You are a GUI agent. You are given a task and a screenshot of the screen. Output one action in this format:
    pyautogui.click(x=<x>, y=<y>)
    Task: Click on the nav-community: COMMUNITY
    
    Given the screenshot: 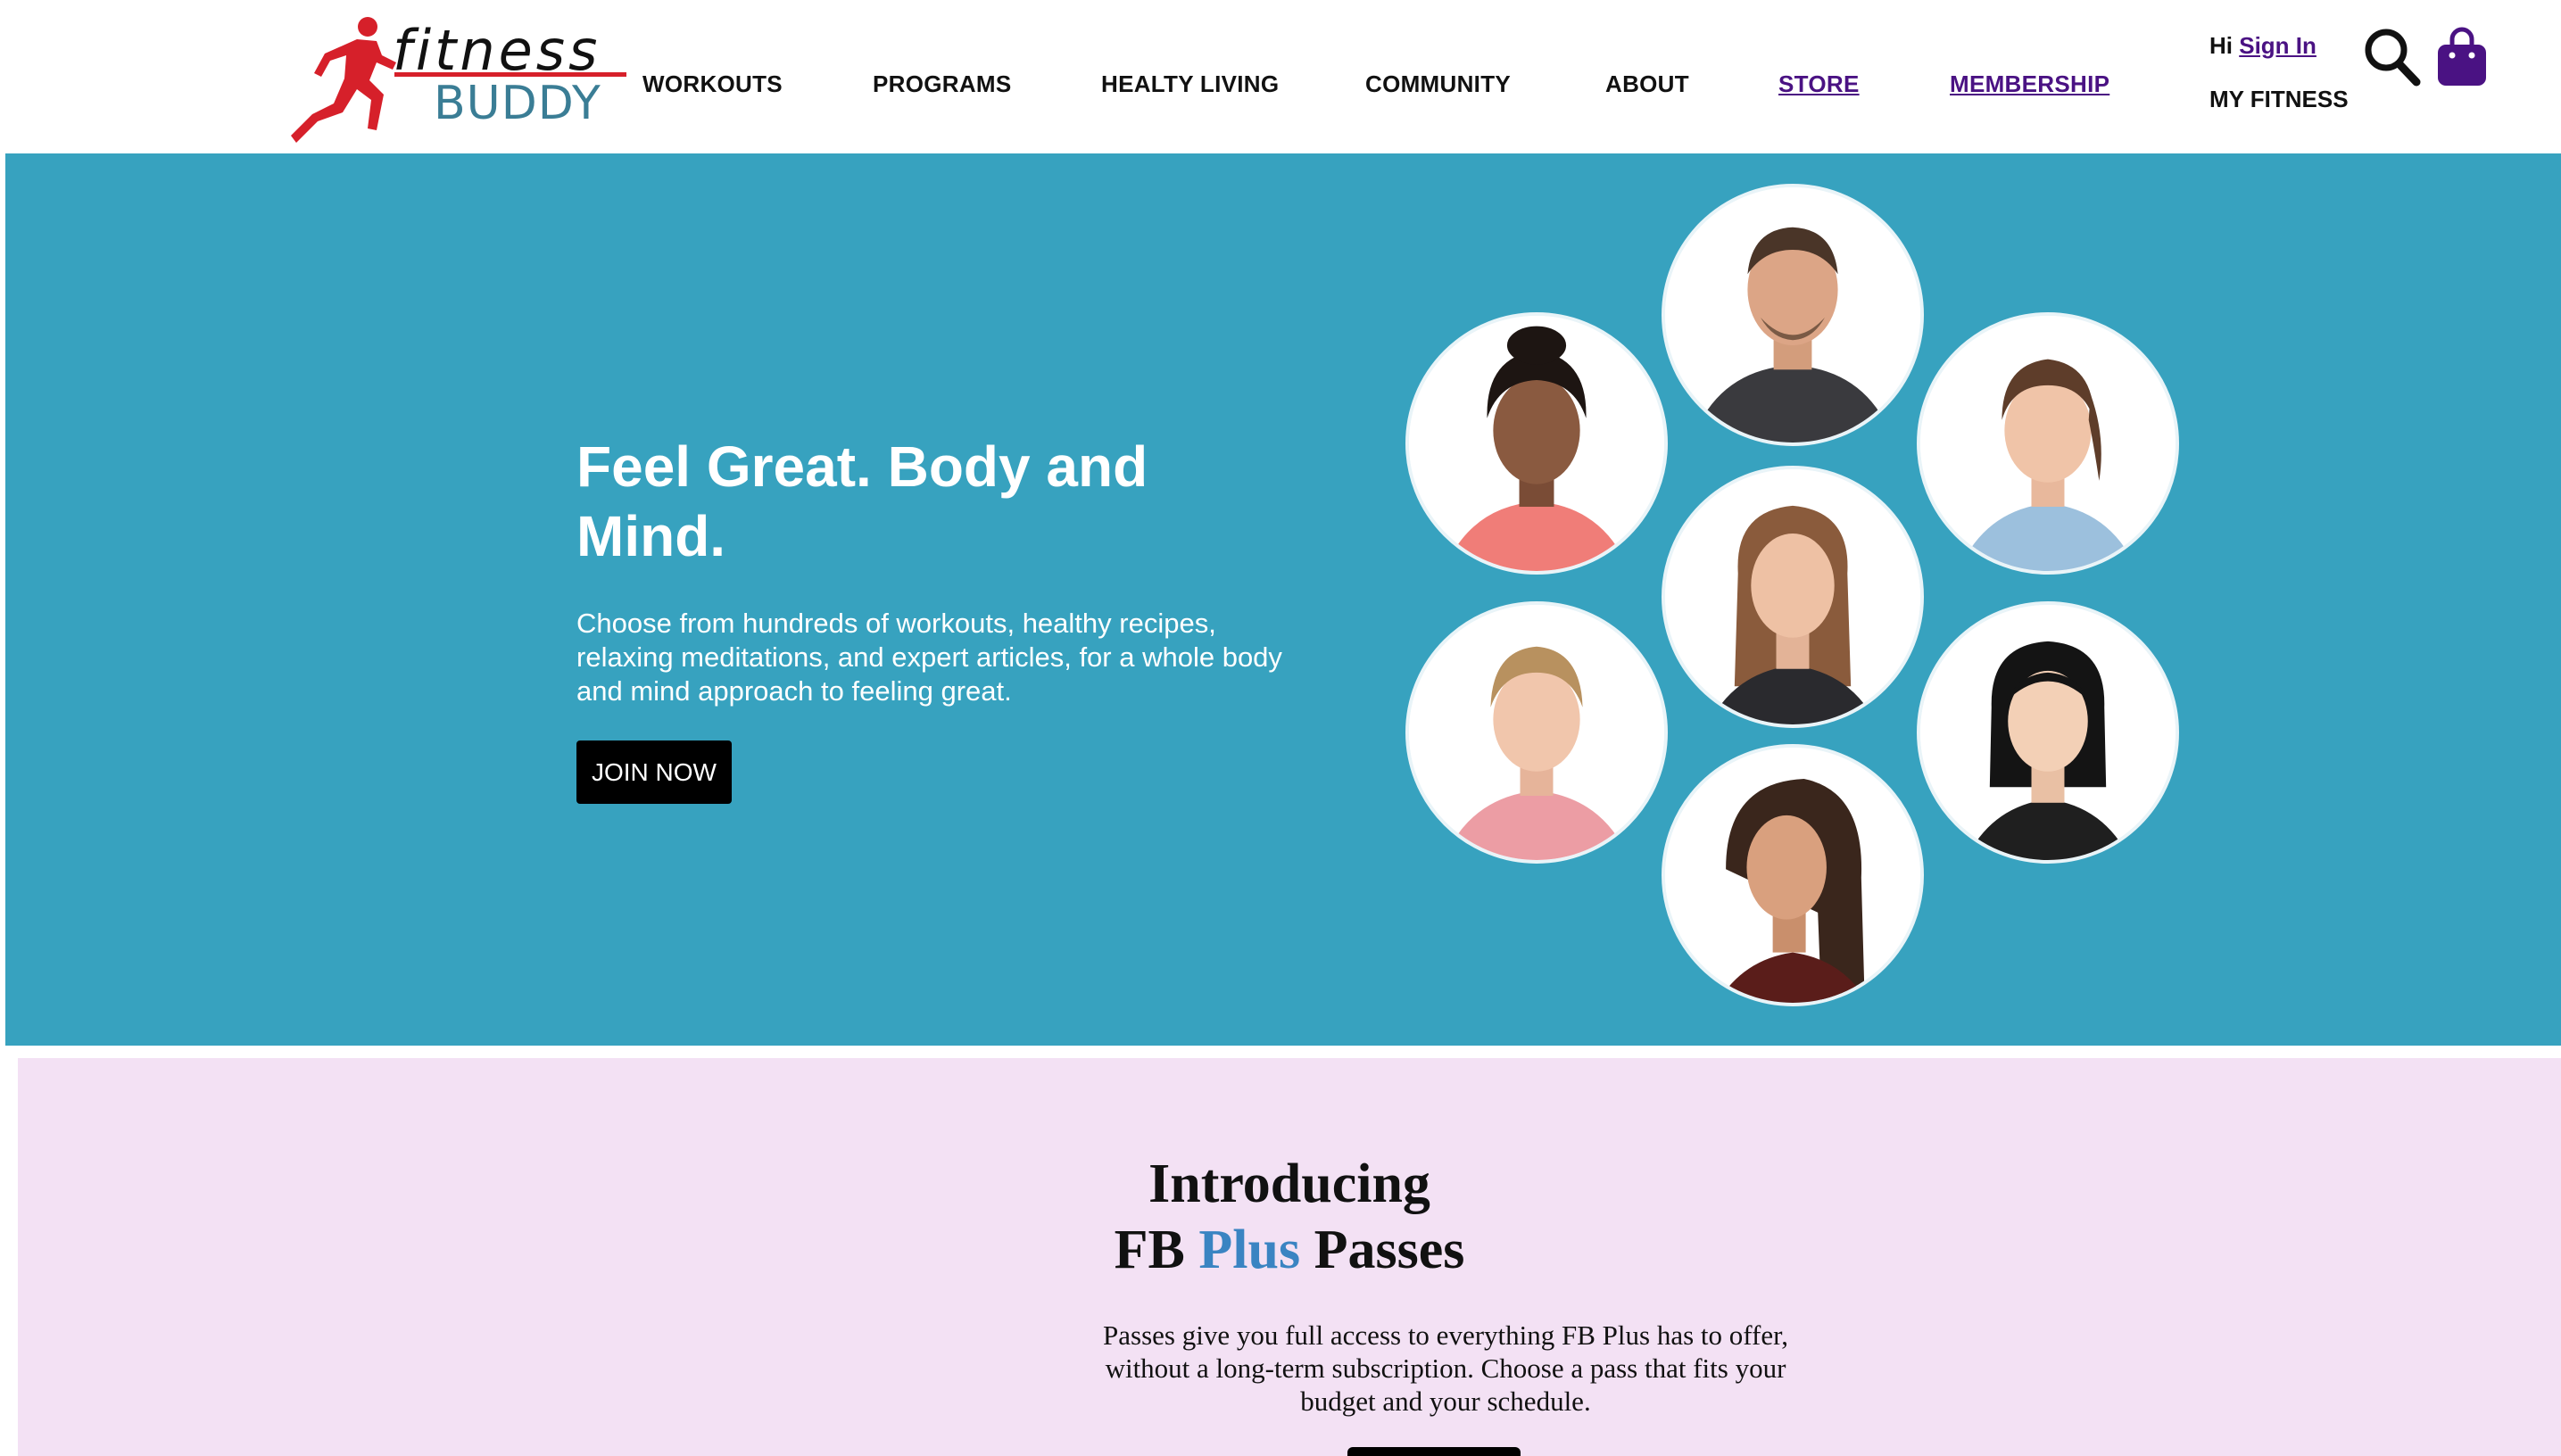 What is the action you would take?
    pyautogui.click(x=1438, y=84)
    